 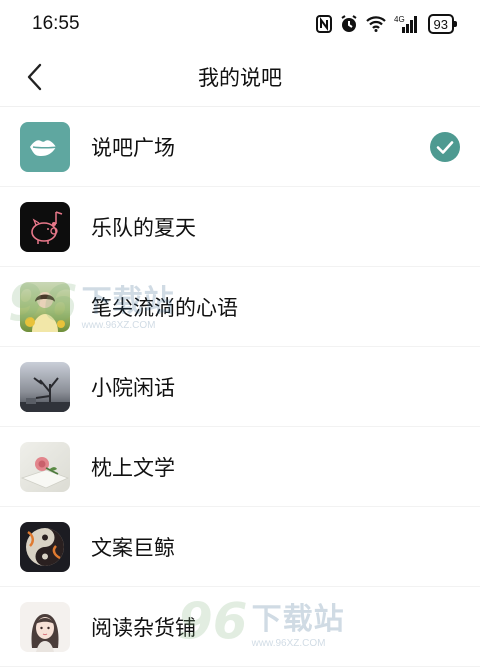 I want to click on list-item-label: 枕上文学, so click(x=133, y=467).